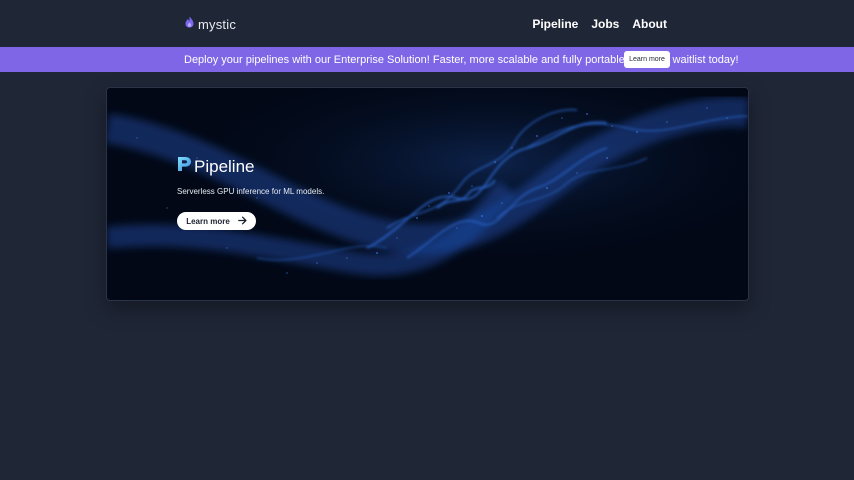 Image resolution: width=854 pixels, height=480 pixels. I want to click on banner-learn-more-button: Learn more, so click(647, 59).